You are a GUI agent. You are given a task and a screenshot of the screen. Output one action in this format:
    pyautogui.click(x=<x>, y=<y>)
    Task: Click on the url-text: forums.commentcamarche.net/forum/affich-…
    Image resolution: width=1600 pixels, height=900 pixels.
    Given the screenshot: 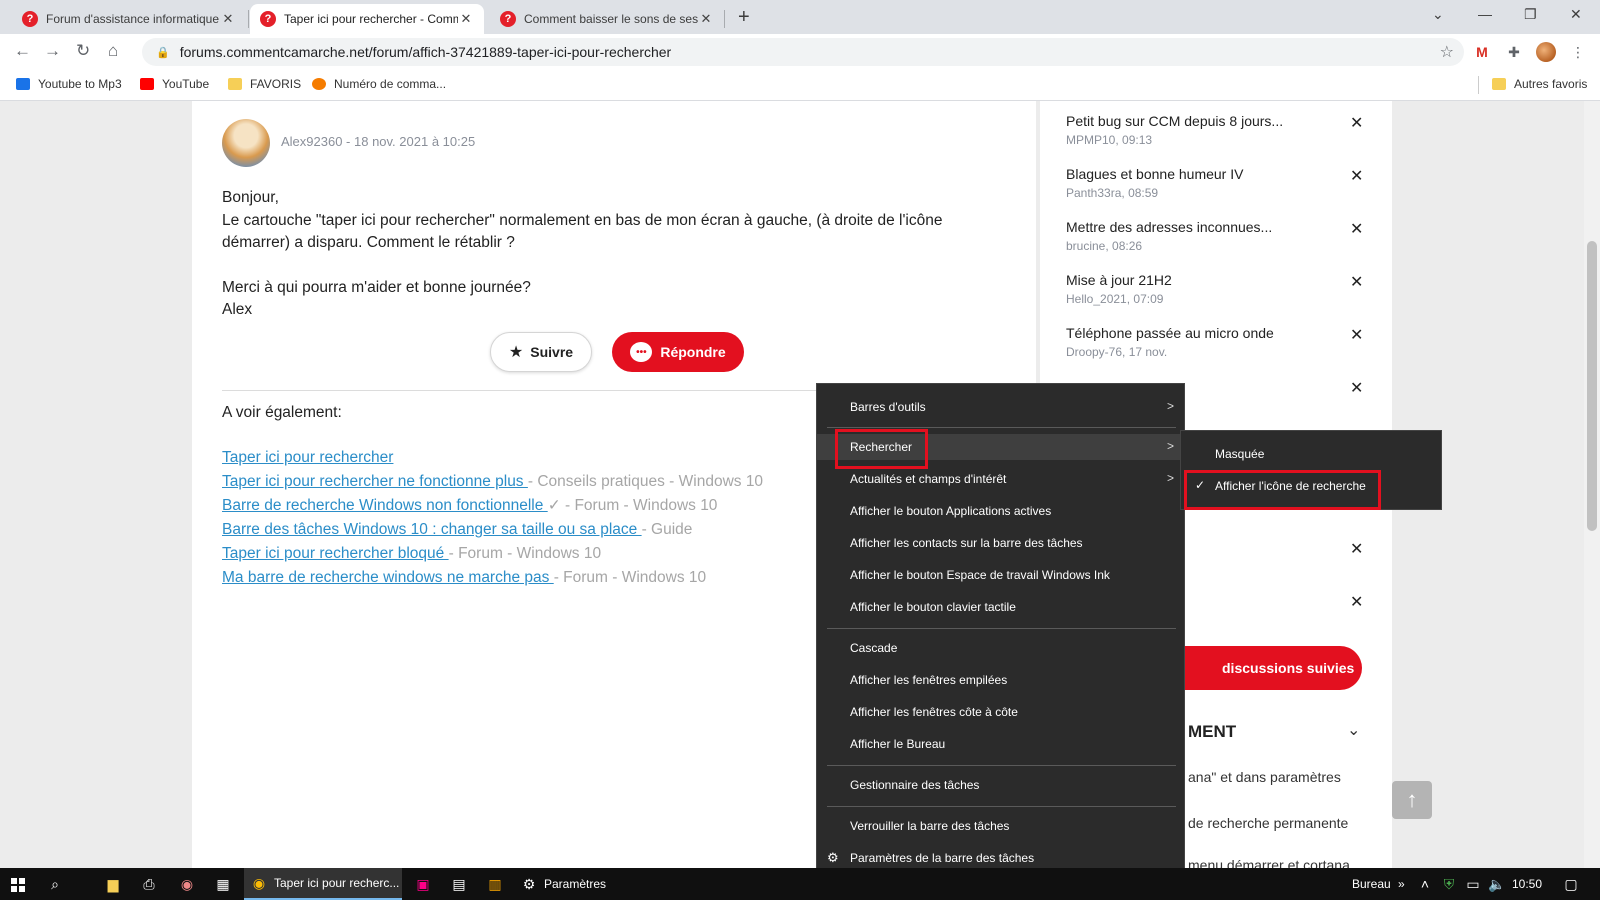 What is the action you would take?
    pyautogui.click(x=425, y=52)
    